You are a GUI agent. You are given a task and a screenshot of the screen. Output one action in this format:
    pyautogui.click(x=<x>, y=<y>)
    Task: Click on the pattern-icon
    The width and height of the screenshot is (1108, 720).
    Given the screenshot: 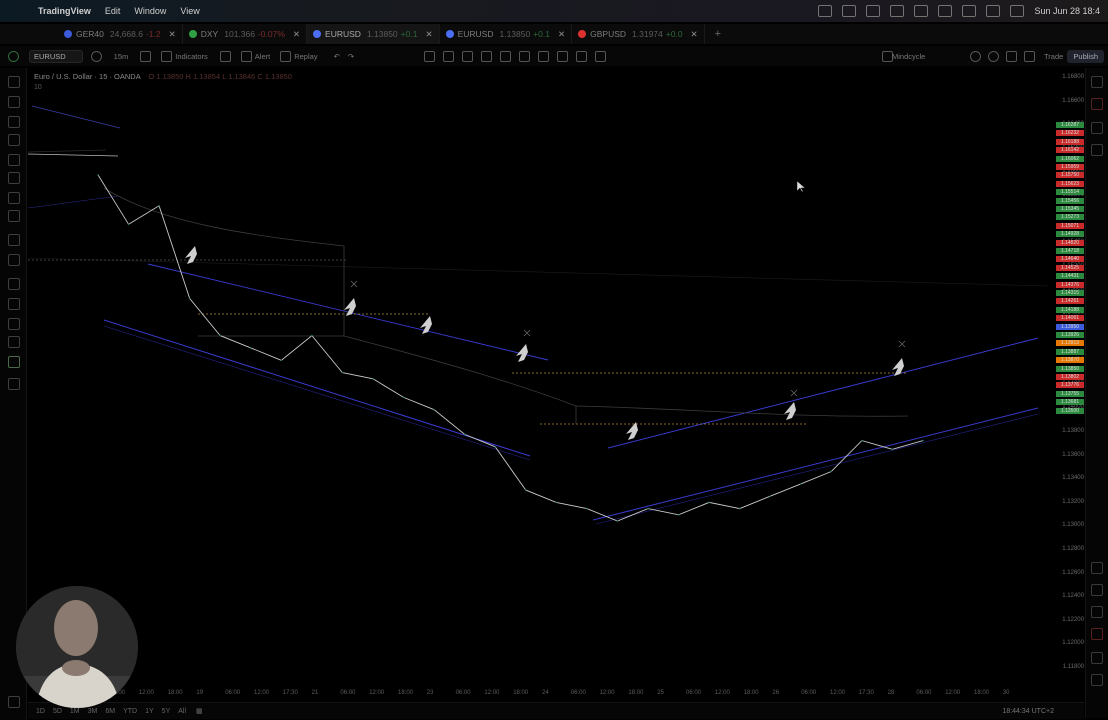 What is the action you would take?
    pyautogui.click(x=14, y=160)
    